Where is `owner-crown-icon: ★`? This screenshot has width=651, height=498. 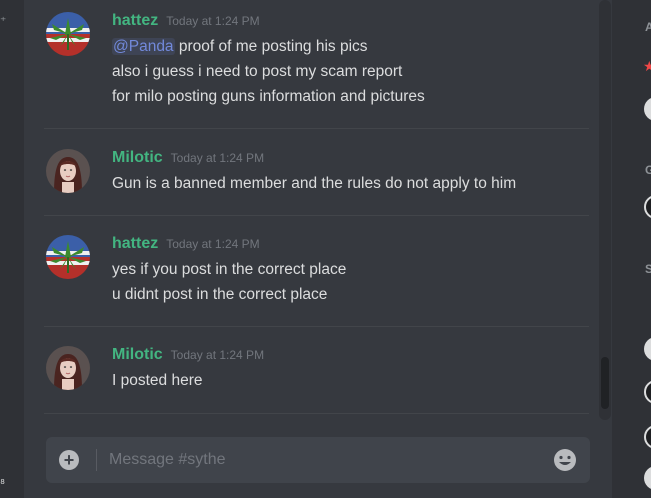
owner-crown-icon: ★ is located at coordinates (647, 66).